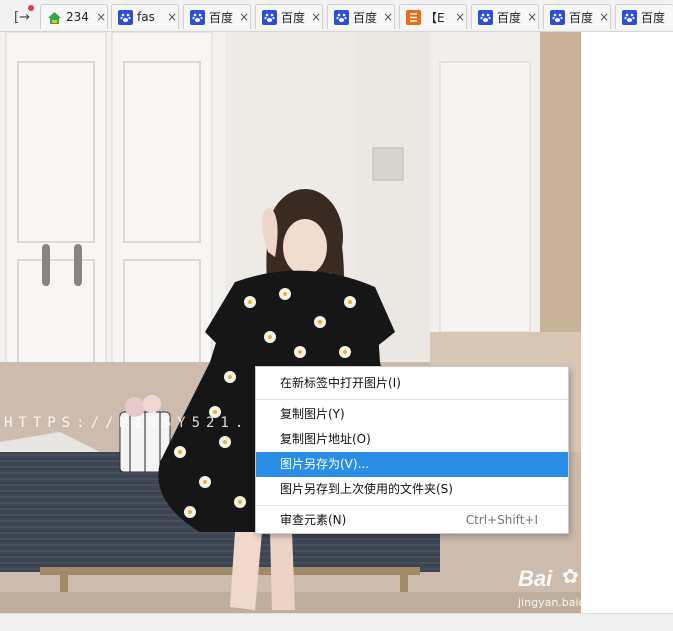 Image resolution: width=673 pixels, height=631 pixels. I want to click on tab-1: 234 ×, so click(74, 16).